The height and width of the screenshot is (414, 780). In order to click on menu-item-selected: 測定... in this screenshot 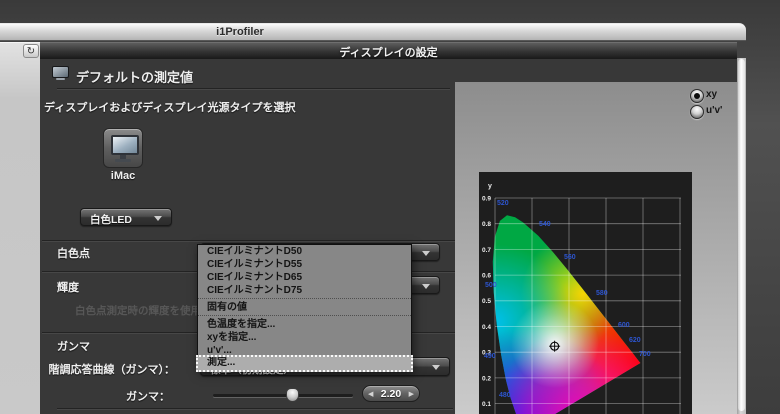, I will do `click(304, 363)`.